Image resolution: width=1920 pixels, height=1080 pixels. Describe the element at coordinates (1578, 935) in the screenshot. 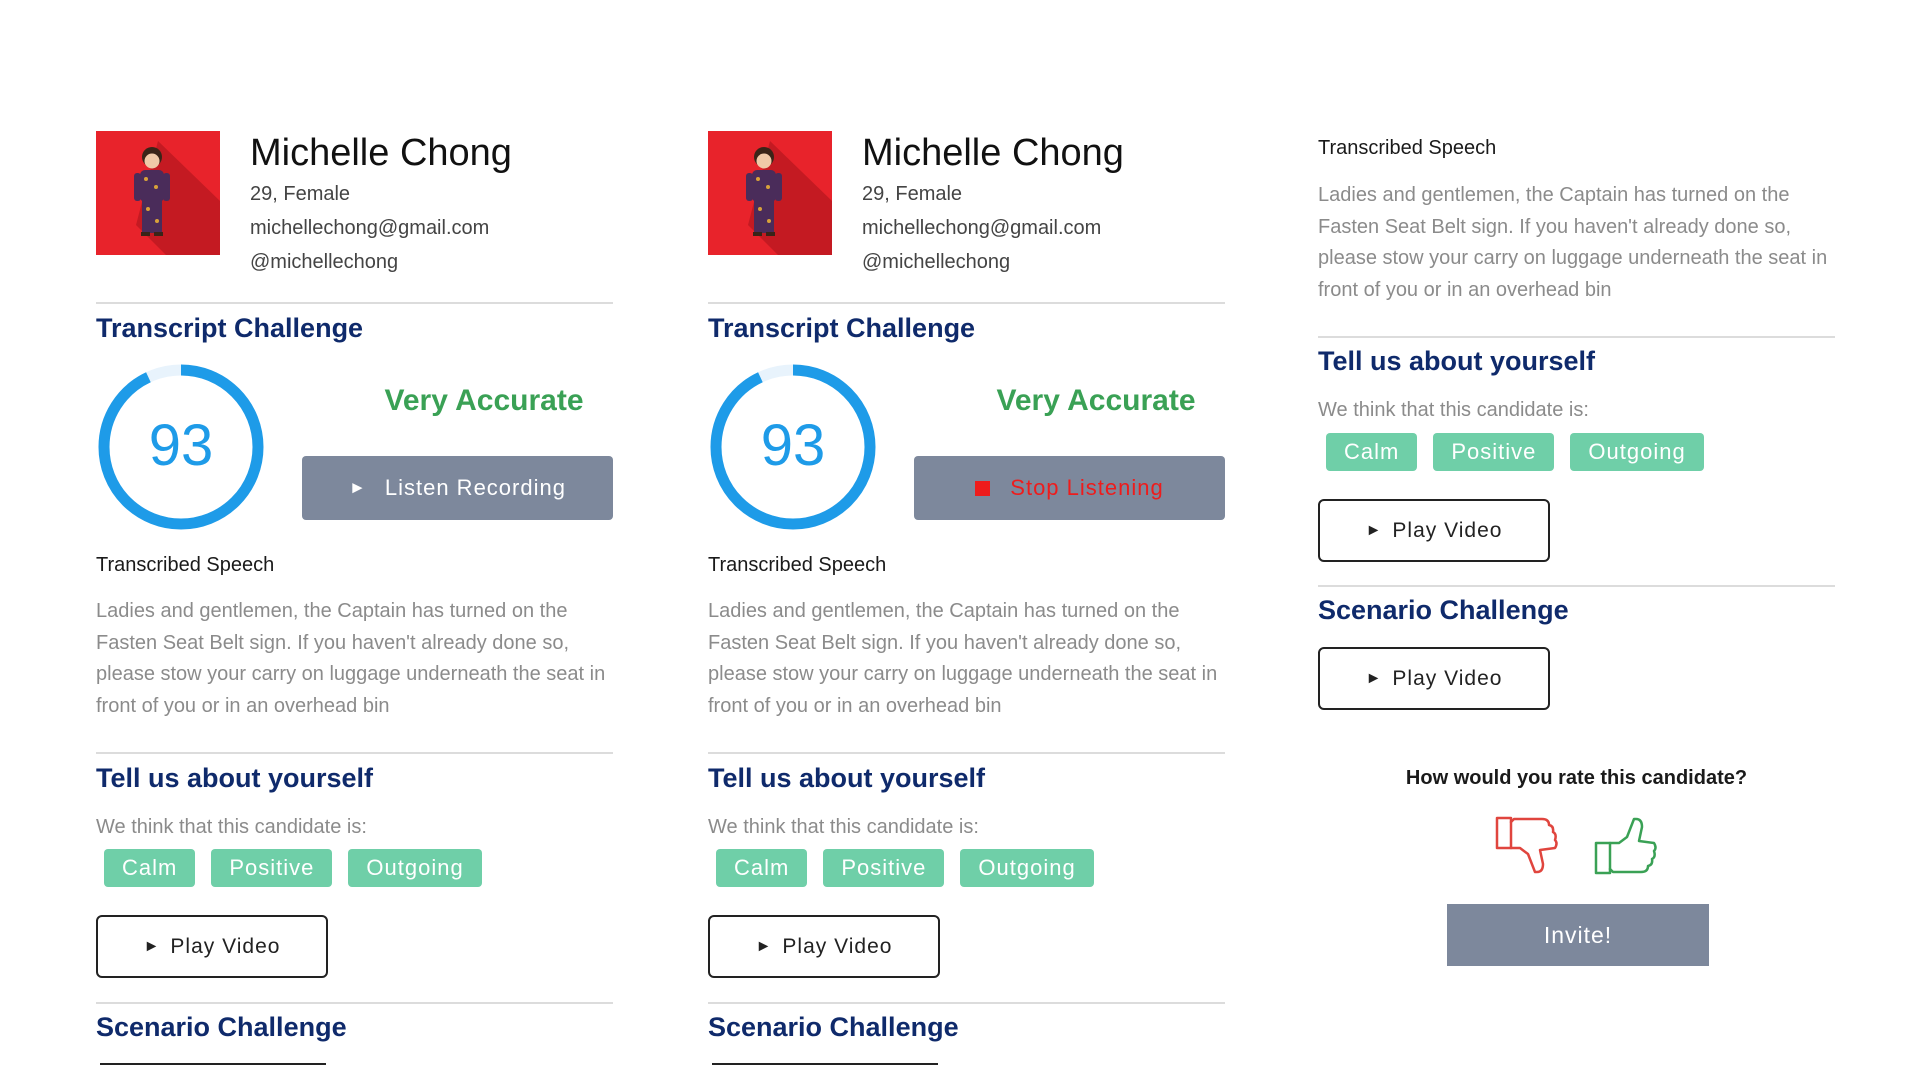

I see `invite-button: Invite!` at that location.